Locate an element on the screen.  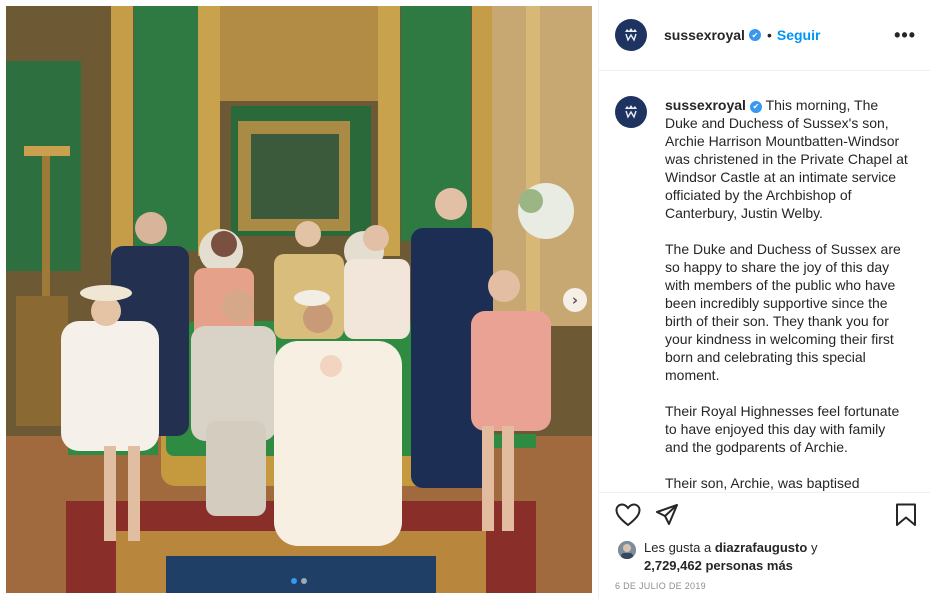
carousel-indicator is located at coordinates (299, 581).